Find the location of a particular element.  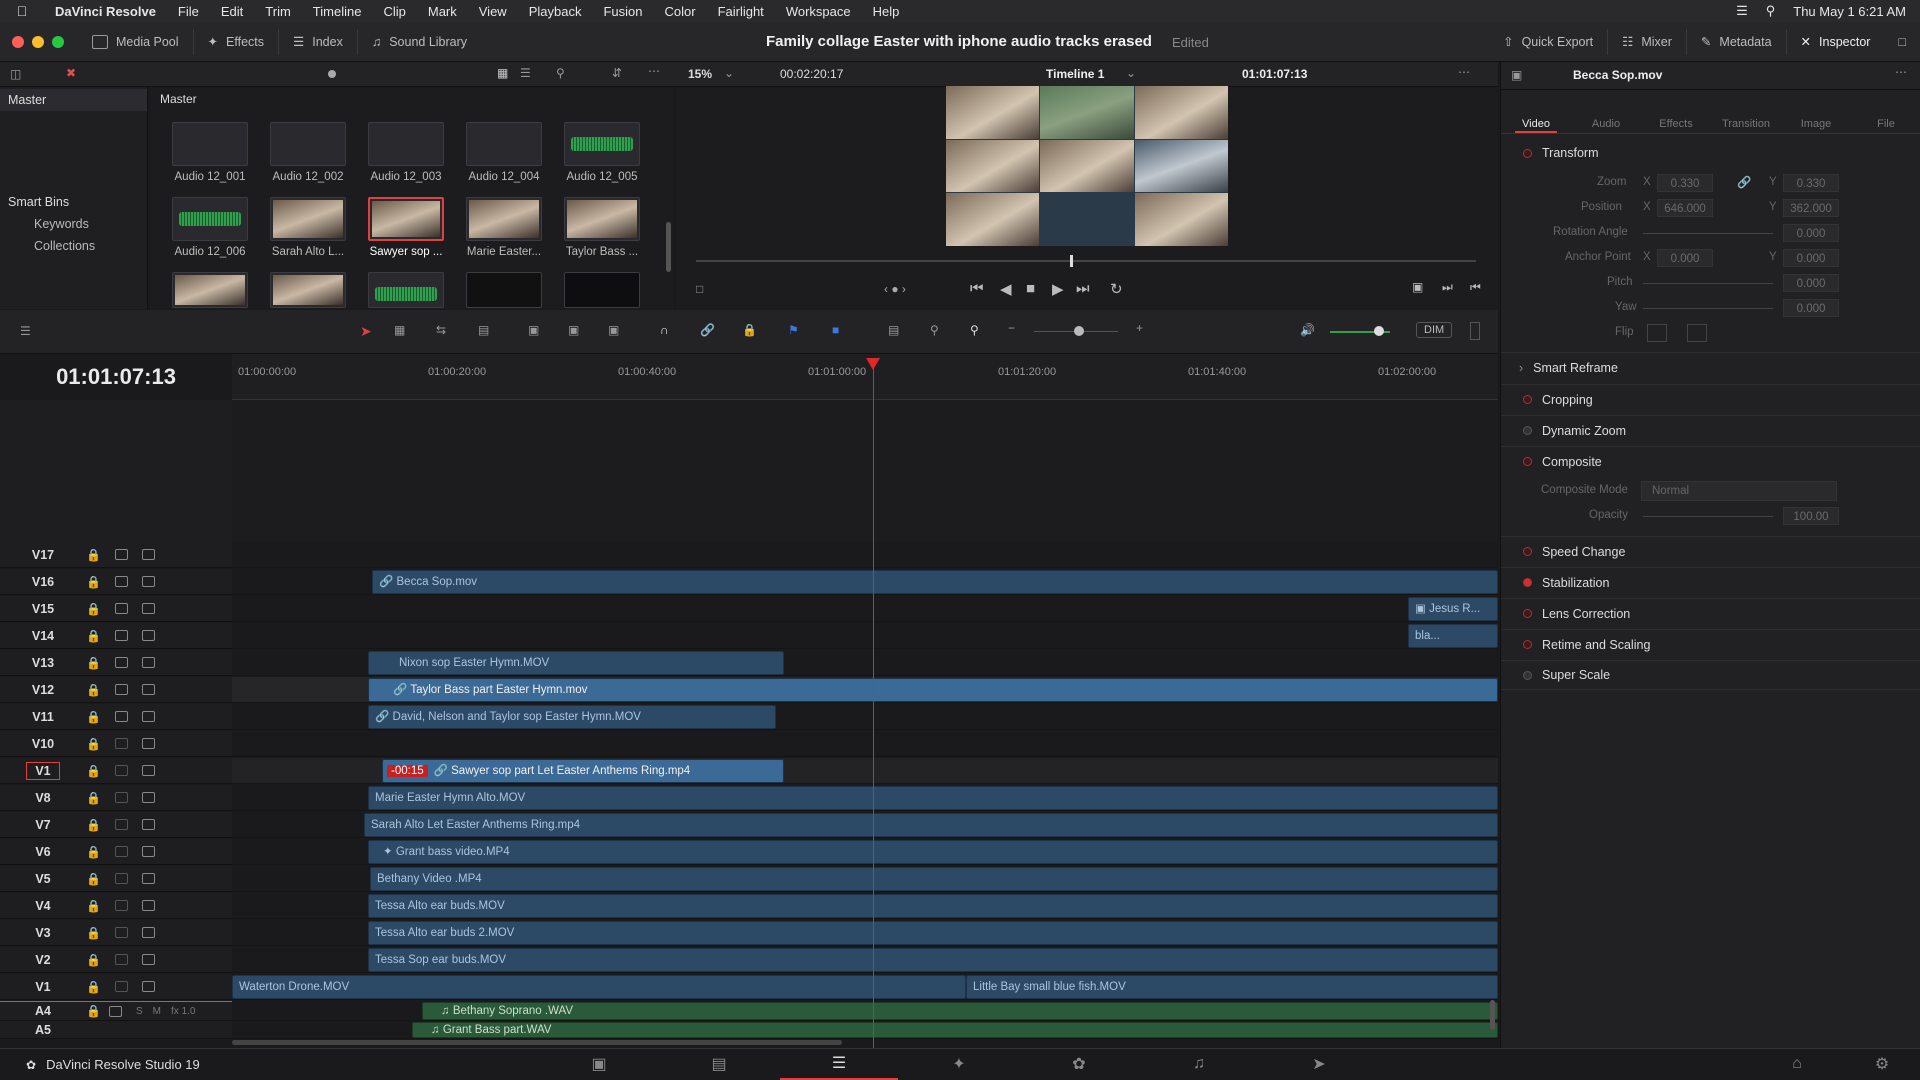

zoom-out-icon: − is located at coordinates (1011, 328).